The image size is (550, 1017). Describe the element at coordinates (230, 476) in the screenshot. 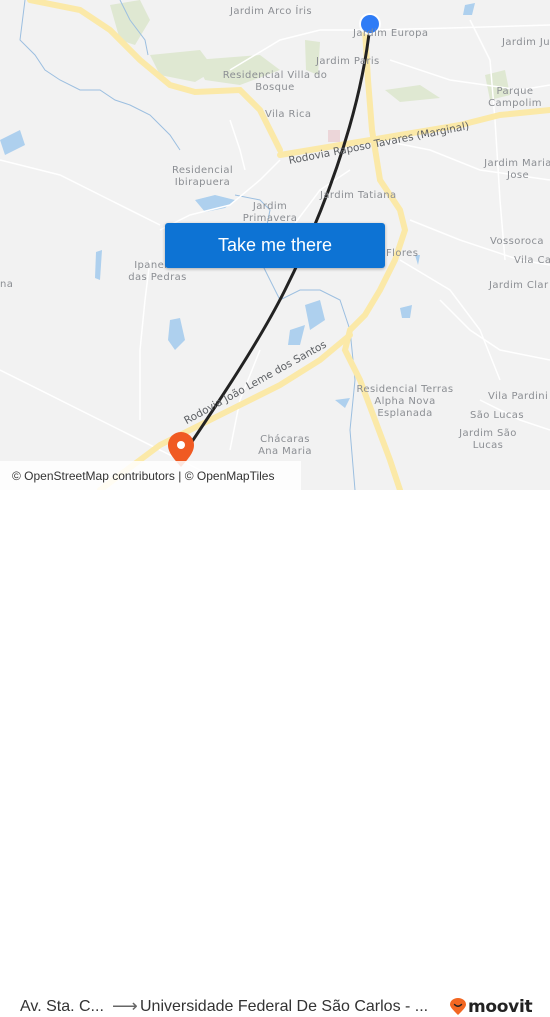

I see `openmaptiles-attribution-link: © OpenMapTiles` at that location.